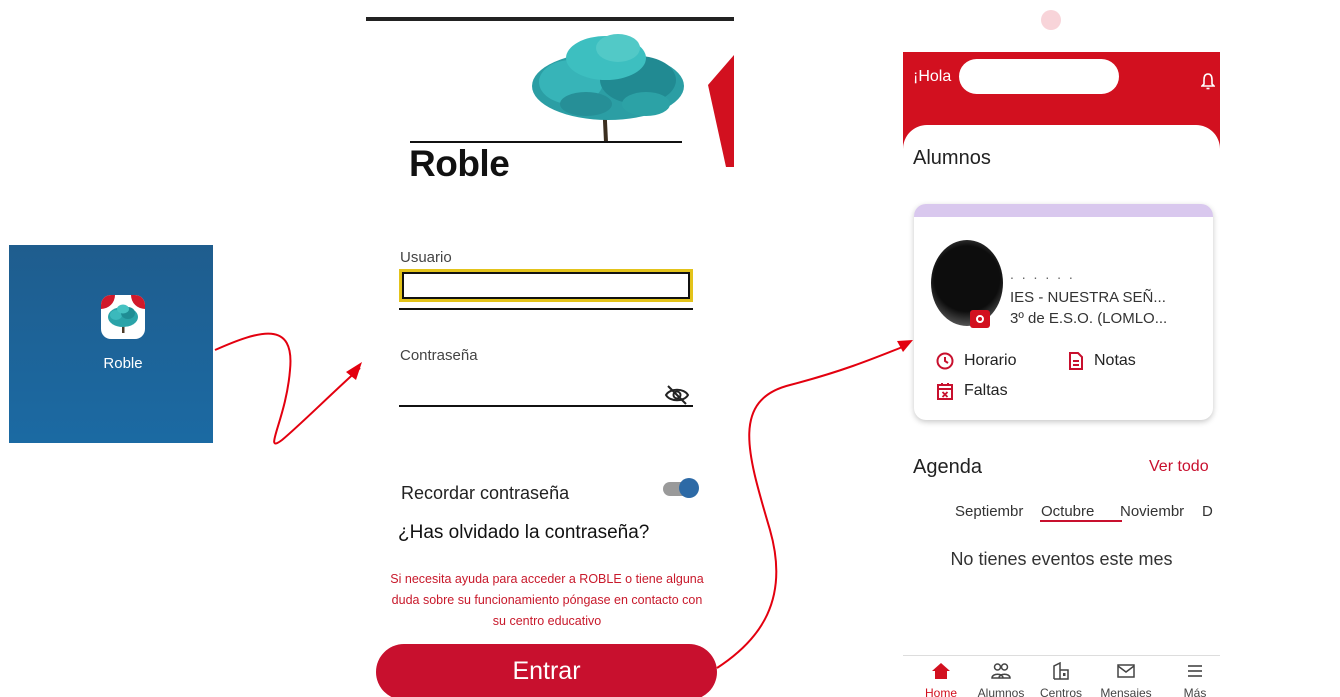 This screenshot has width=1340, height=697. What do you see at coordinates (1179, 467) in the screenshot?
I see `see-all-link: Ver todo` at bounding box center [1179, 467].